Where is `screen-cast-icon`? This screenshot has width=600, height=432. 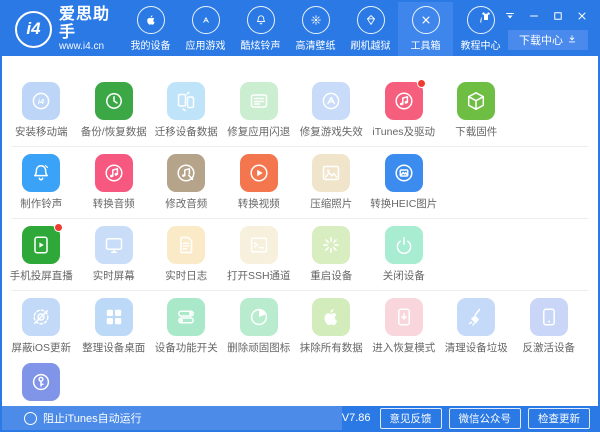 screen-cast-icon is located at coordinates (43, 243).